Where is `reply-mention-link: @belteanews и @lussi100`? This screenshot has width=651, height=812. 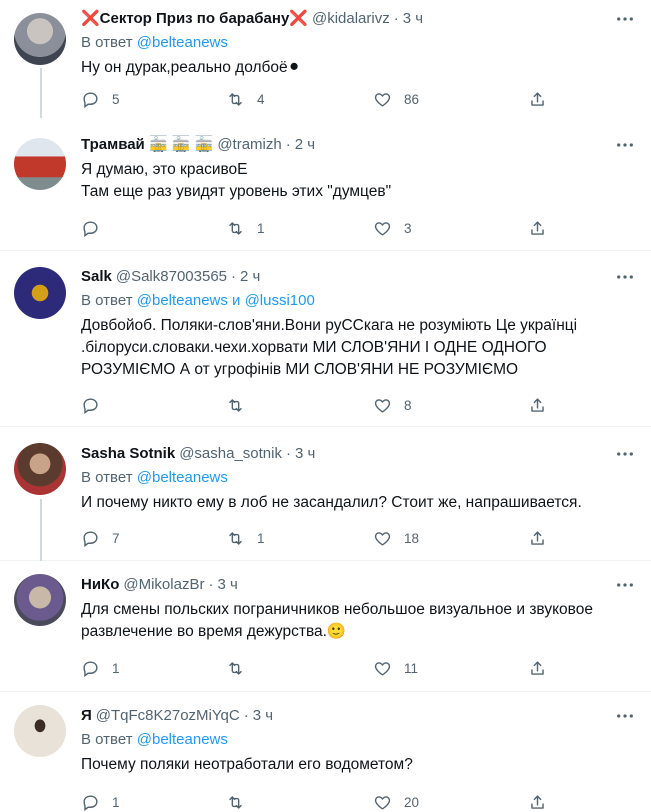 reply-mention-link: @belteanews и @lussi100 is located at coordinates (226, 300).